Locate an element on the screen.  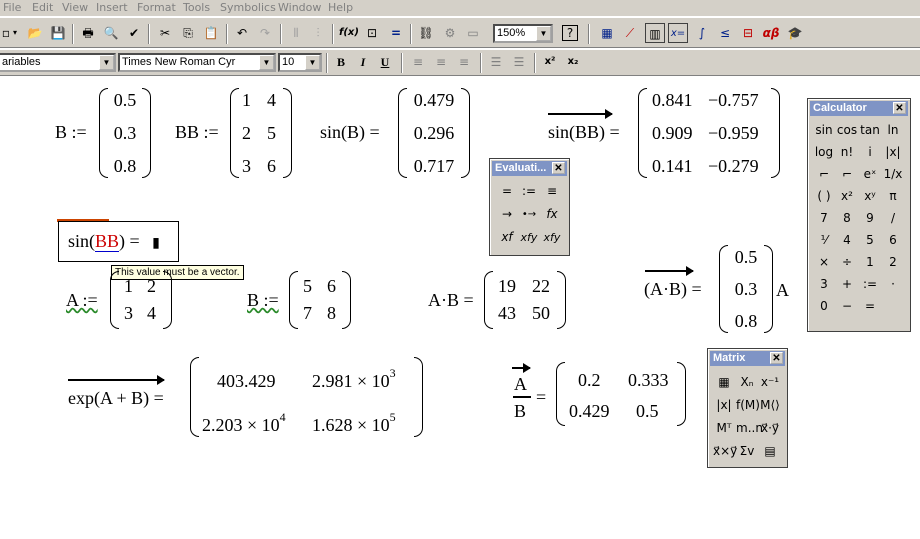
copy-icon: ⎘ is located at coordinates (188, 33).